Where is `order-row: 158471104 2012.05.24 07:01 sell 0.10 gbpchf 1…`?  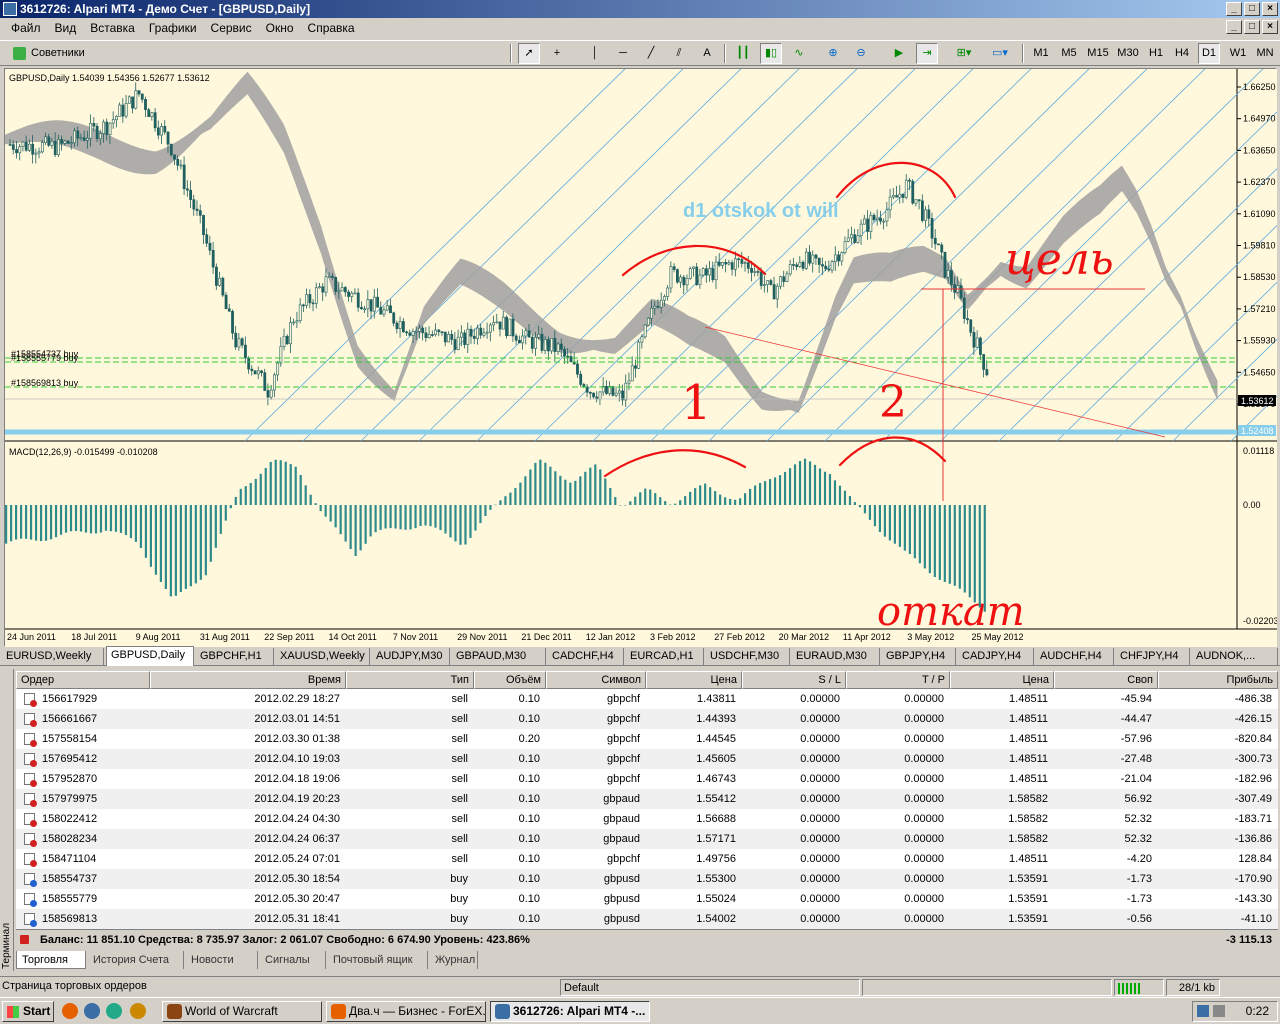 order-row: 158471104 2012.05.24 07:01 sell 0.10 gbpchf 1… is located at coordinates (647, 859).